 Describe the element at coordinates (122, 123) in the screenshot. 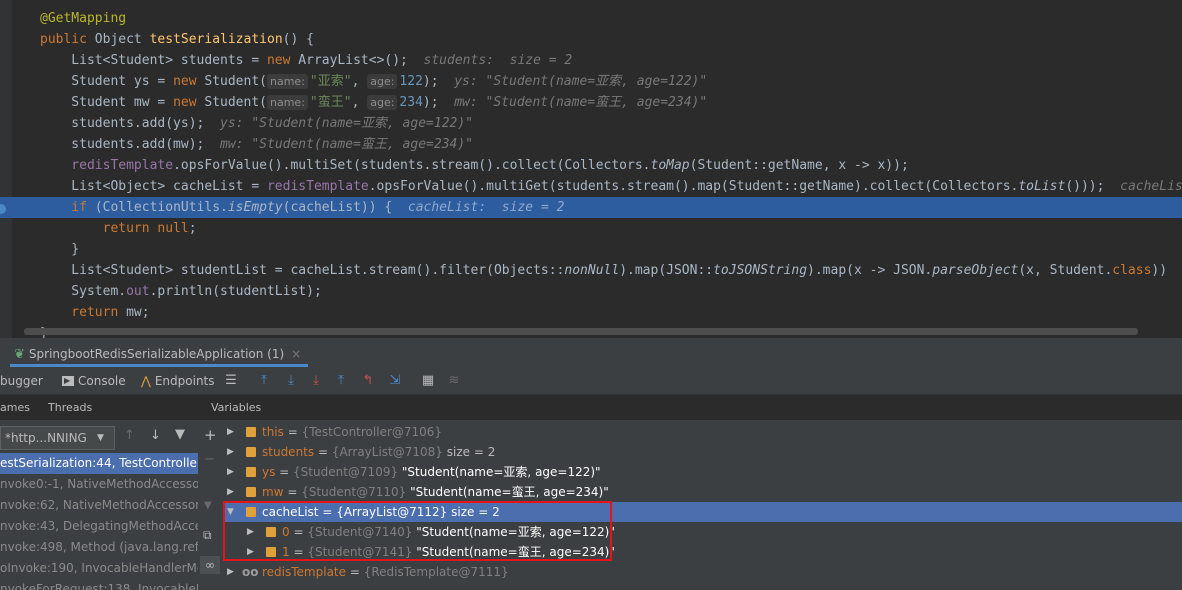

I see `code-token: students.add(ys);` at that location.